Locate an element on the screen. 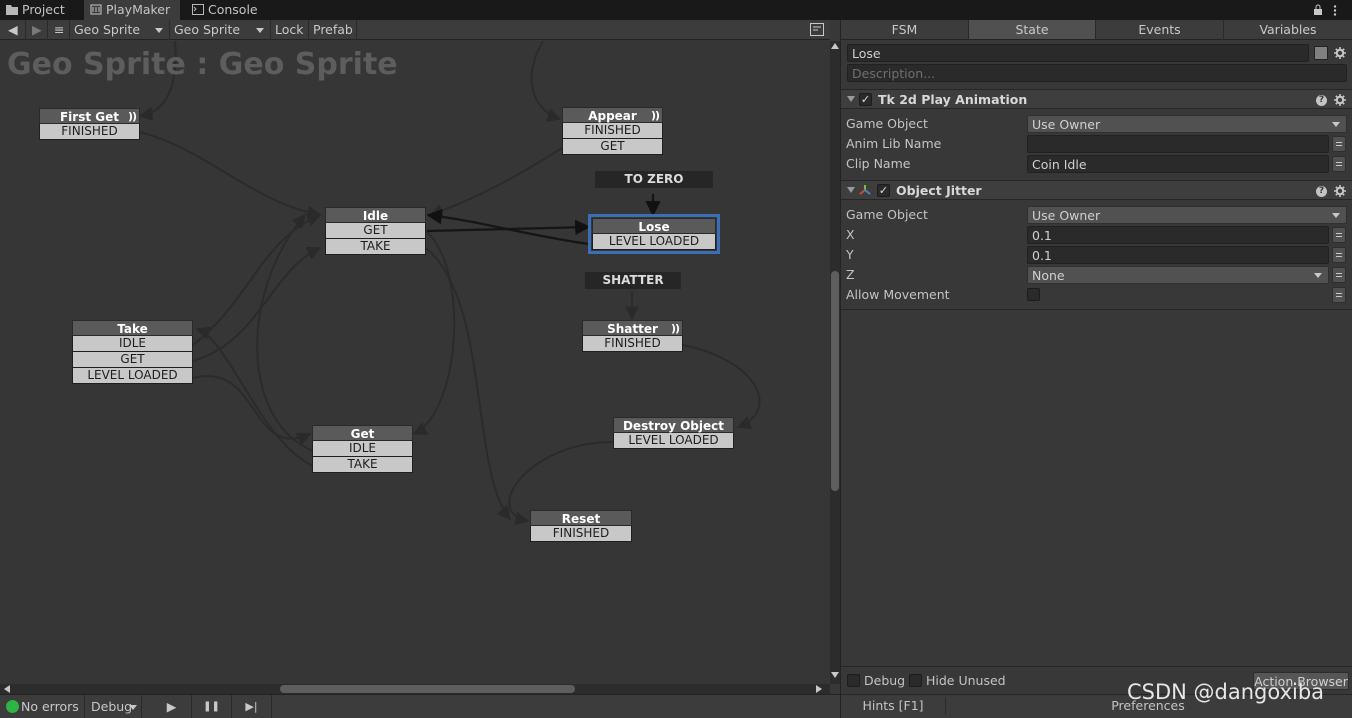  gameobject-select: Geo Sprite is located at coordinates (120, 30).